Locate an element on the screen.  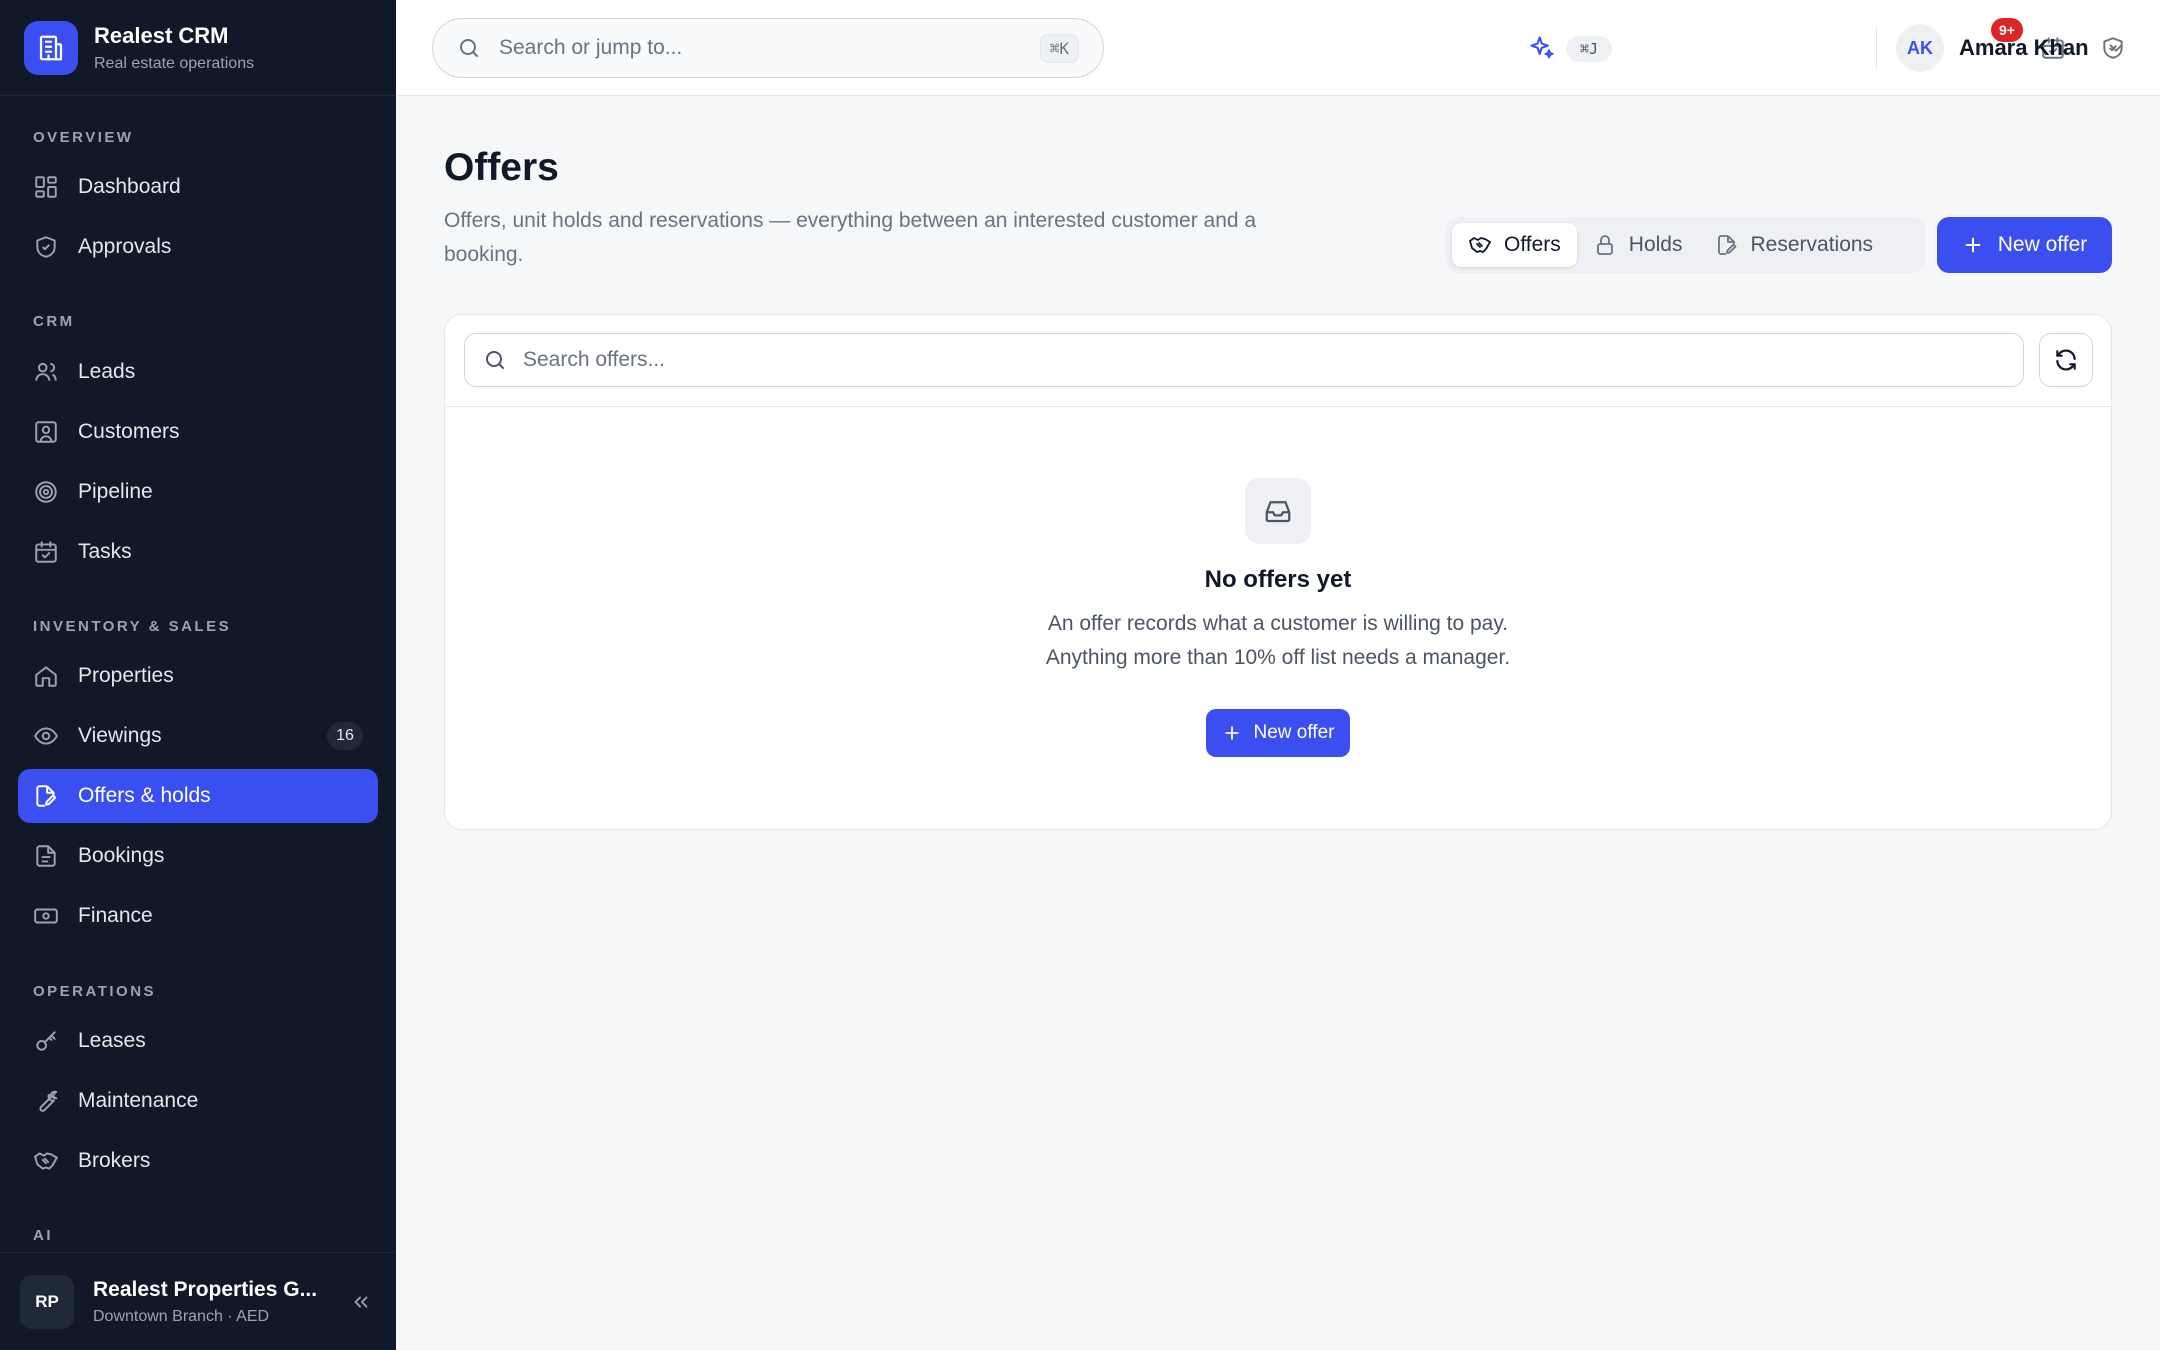
brand: Realest CRM Real estate operations is located at coordinates (198, 48).